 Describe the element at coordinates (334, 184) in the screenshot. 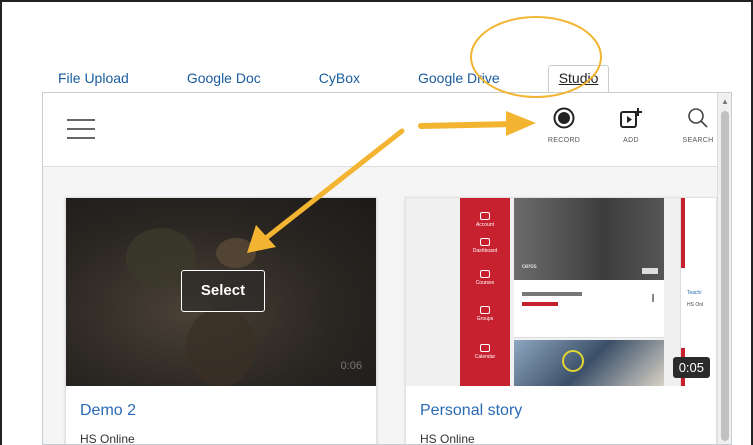

I see `arrow-to-select` at that location.